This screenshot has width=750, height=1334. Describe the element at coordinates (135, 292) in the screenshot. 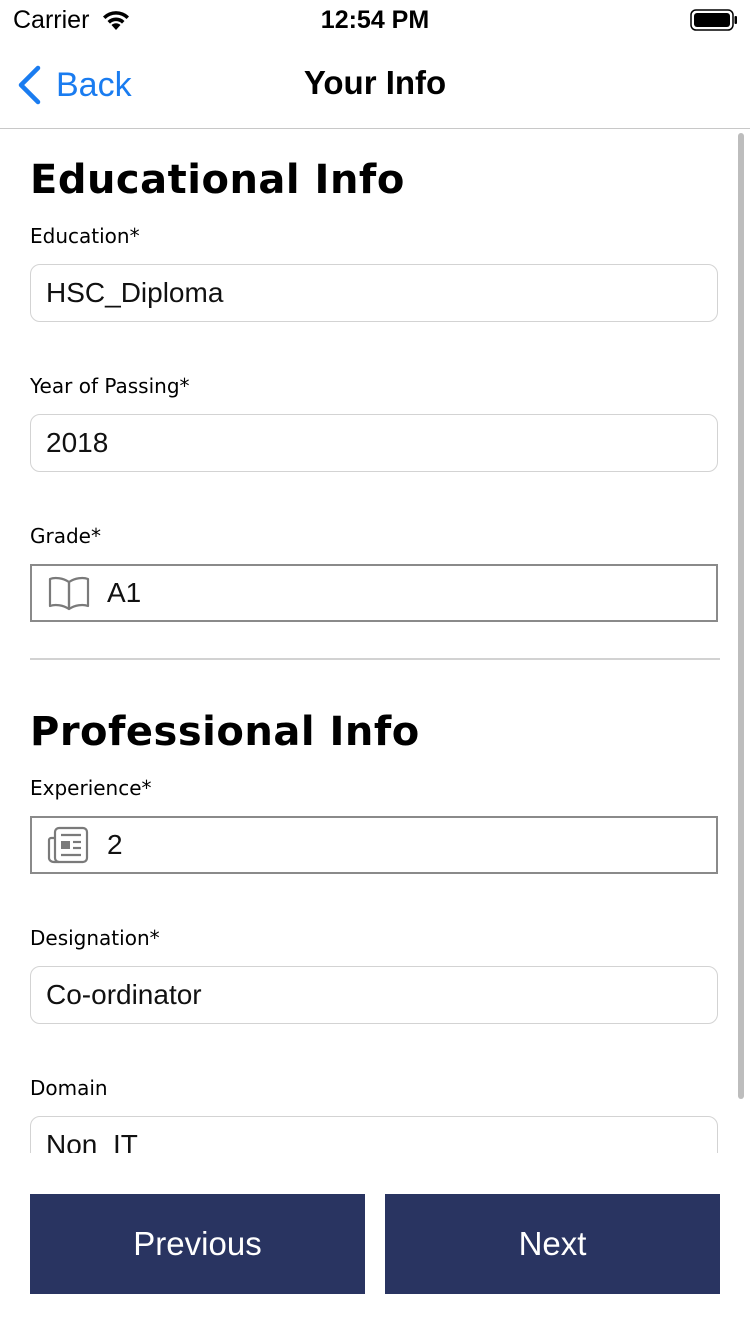

I see `education-value: HSC_Diploma` at that location.